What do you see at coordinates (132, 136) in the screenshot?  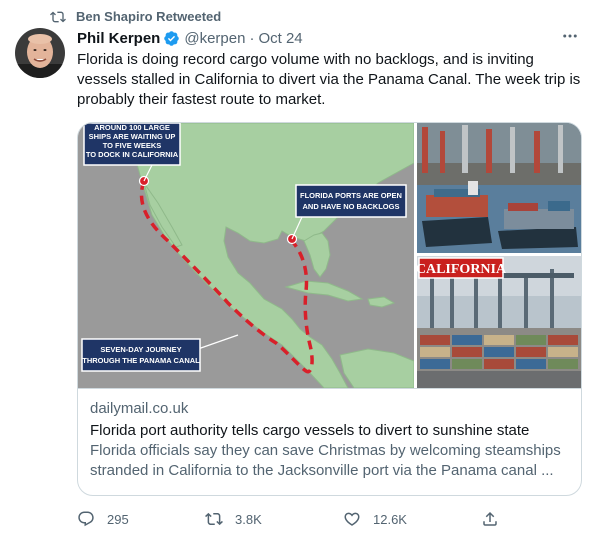 I see `california-label-line2: SHIPS ARE WAITING UP` at bounding box center [132, 136].